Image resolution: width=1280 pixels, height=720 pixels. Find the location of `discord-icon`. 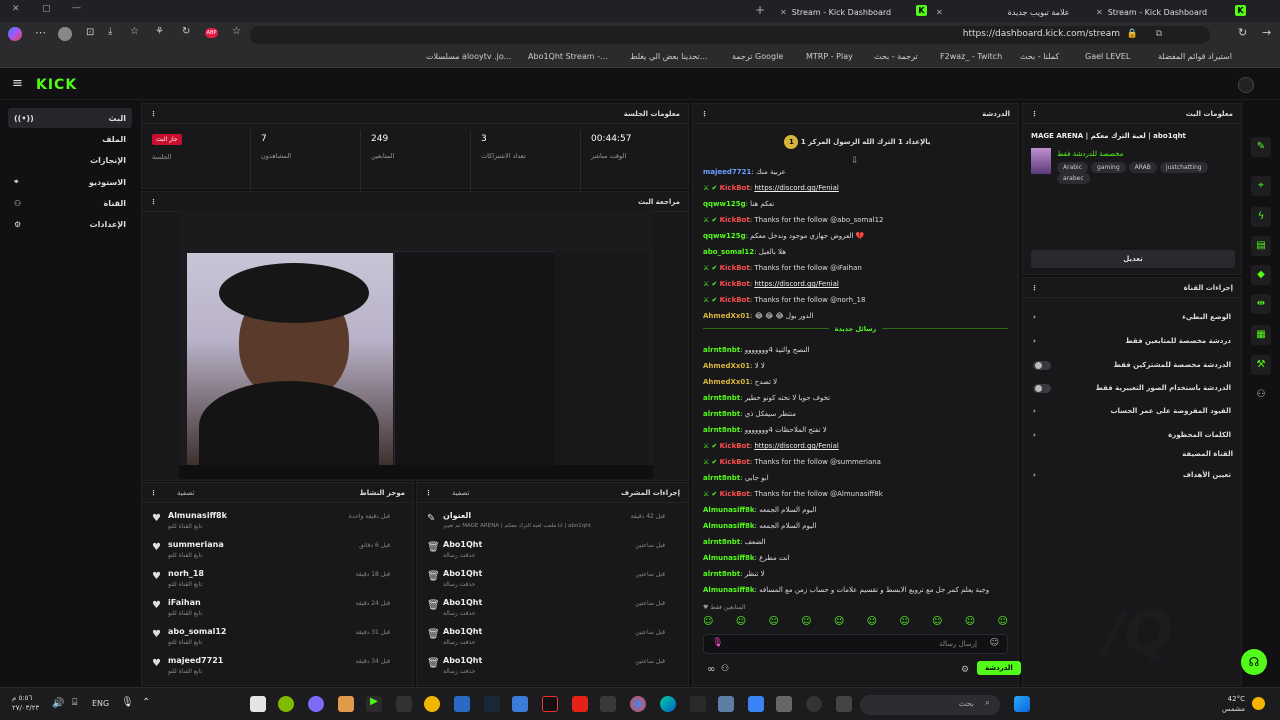

discord-icon is located at coordinates (316, 704).